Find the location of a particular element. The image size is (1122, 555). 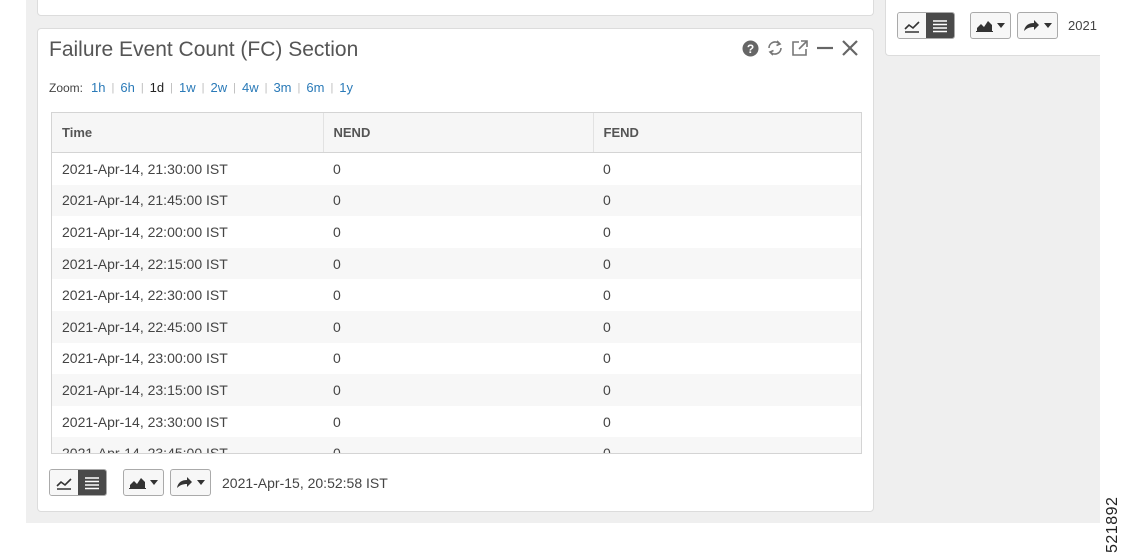

zoom-option: 2w is located at coordinates (218, 87).